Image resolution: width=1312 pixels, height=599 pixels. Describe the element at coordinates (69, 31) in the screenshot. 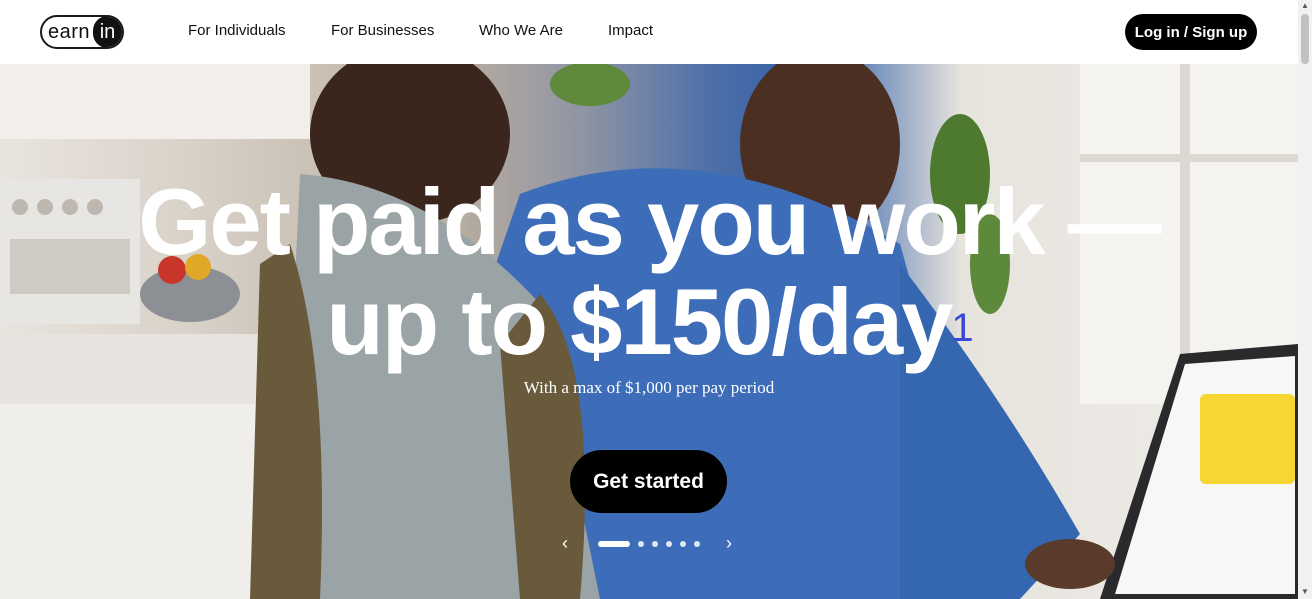

I see `logo-text-left: earn` at that location.